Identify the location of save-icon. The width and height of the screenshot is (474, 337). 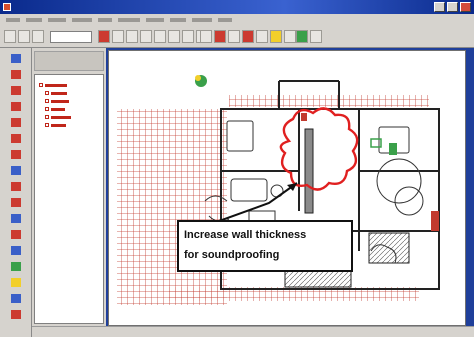
(38, 36).